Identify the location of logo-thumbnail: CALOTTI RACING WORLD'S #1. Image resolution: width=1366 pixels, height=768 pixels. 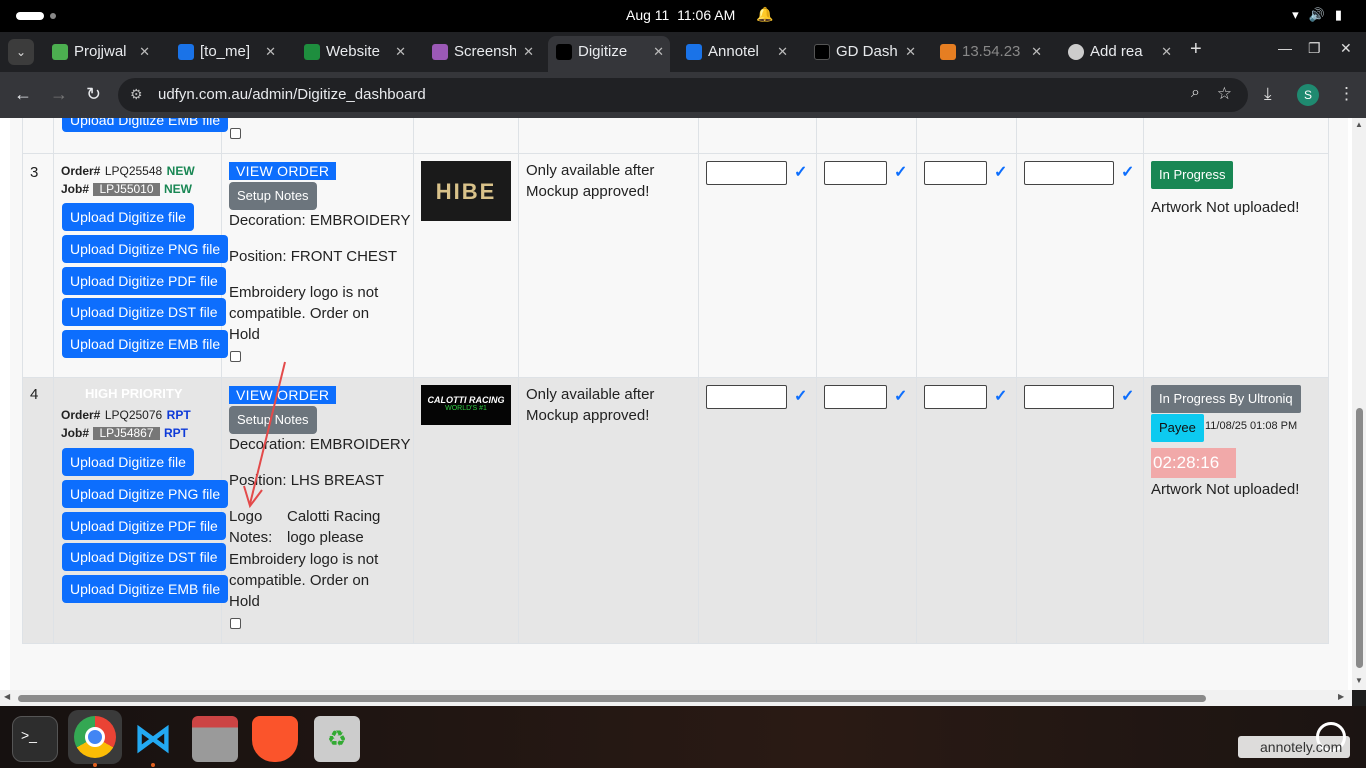
(466, 405).